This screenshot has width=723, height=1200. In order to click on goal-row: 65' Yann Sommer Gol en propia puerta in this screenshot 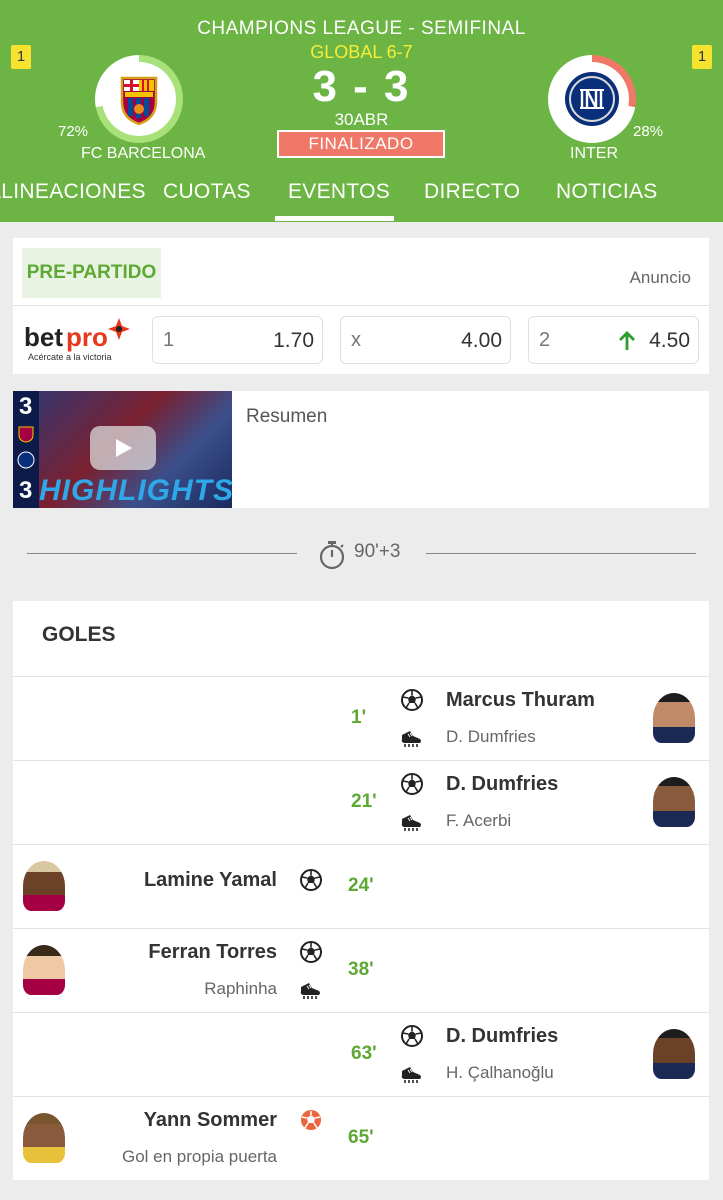, I will do `click(361, 1138)`.